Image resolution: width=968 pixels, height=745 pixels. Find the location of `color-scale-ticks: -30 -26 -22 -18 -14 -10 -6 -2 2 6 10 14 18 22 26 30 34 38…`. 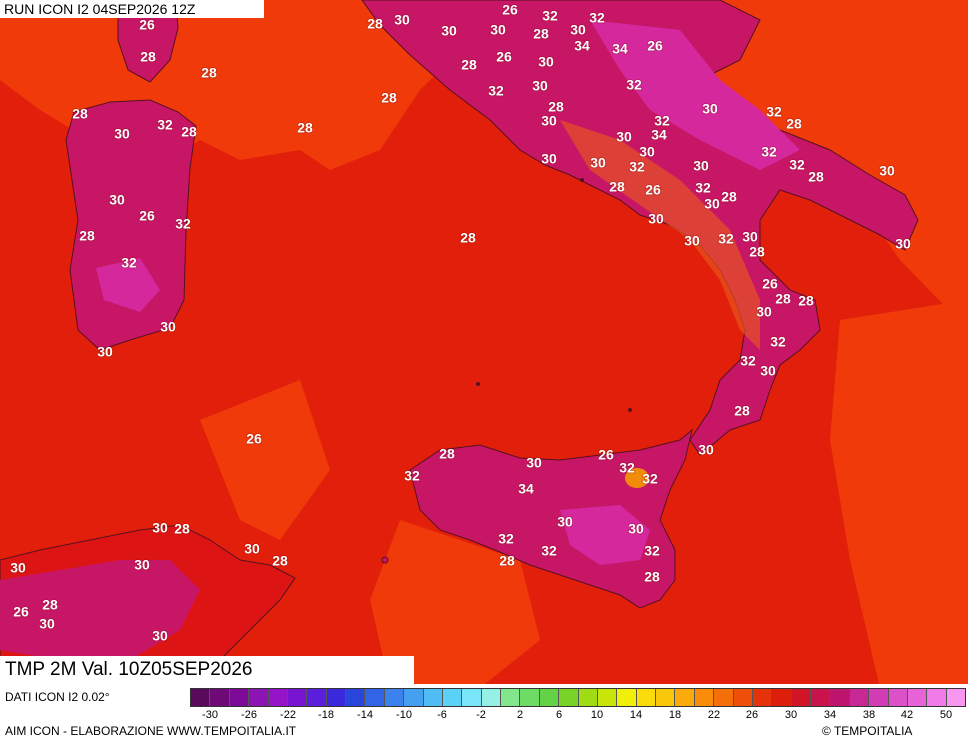

color-scale-ticks: -30 -26 -22 -18 -14 -10 -6 -2 2 6 10 14 18 22 26 30 34 38… is located at coordinates (578, 716).